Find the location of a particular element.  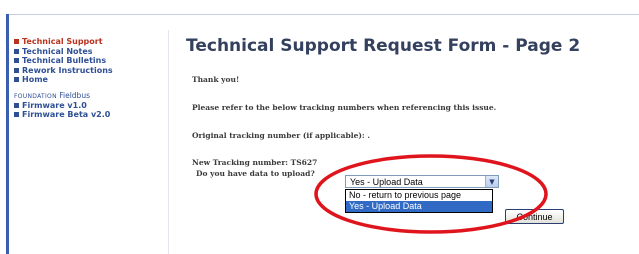

upload-question-label: Do you have data to upload? is located at coordinates (255, 173).